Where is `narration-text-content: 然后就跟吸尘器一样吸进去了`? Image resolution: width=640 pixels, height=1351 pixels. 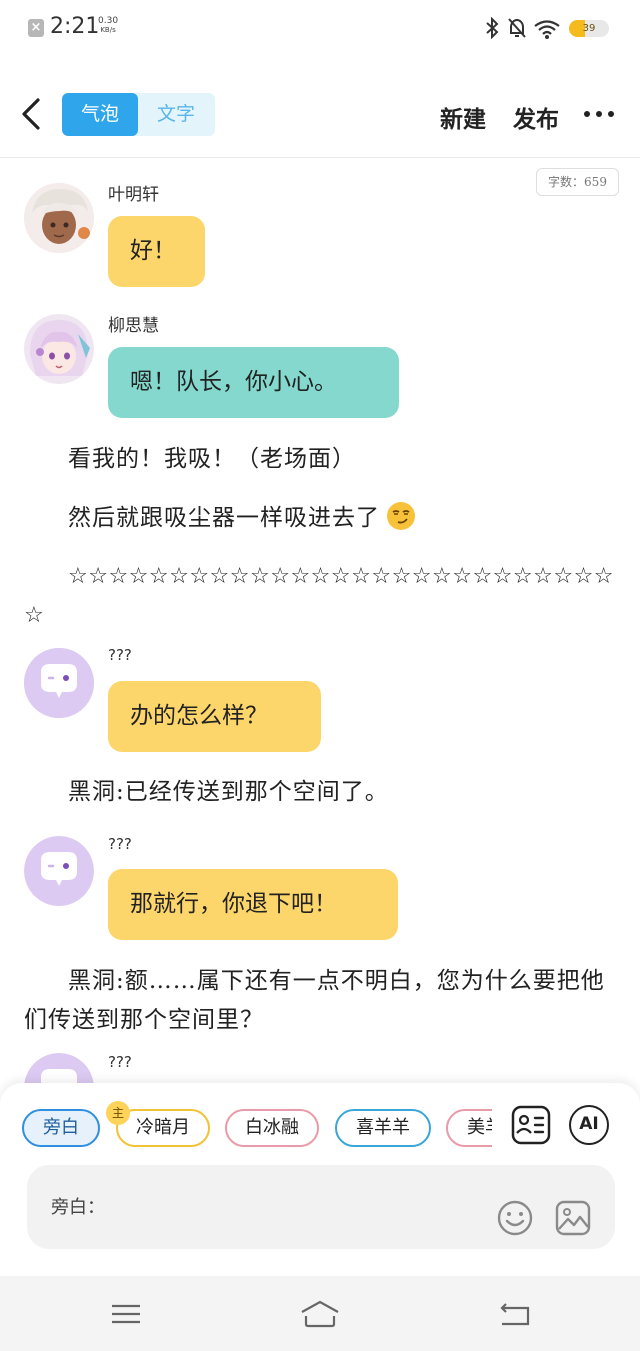
narration-text-content: 然后就跟吸尘器一样吸进去了 is located at coordinates (224, 518).